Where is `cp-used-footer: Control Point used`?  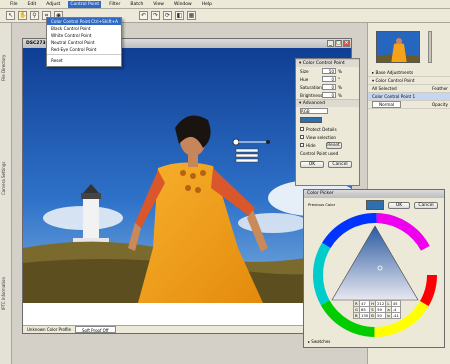 cp-used-footer: Control Point used is located at coordinates (319, 153).